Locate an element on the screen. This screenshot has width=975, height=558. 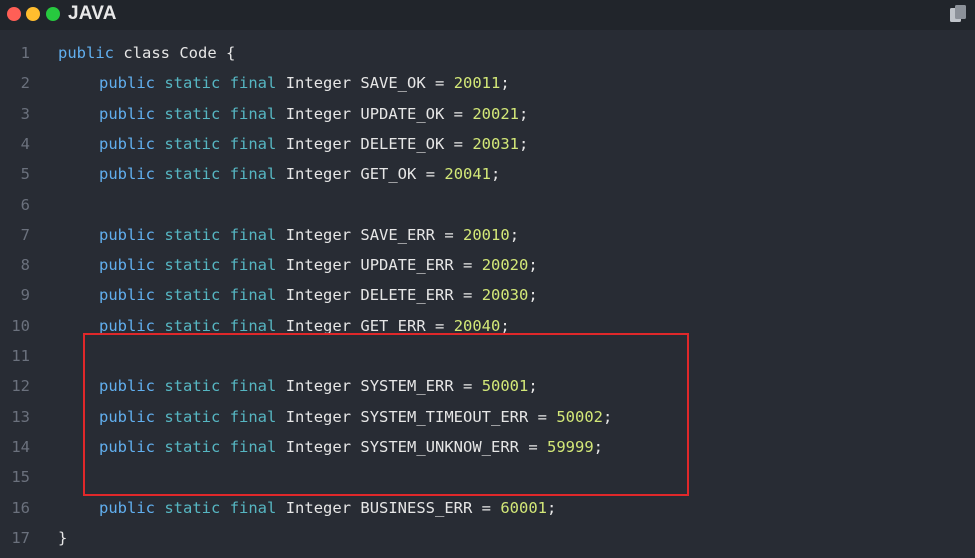
field-value: 60001 is located at coordinates (524, 507).